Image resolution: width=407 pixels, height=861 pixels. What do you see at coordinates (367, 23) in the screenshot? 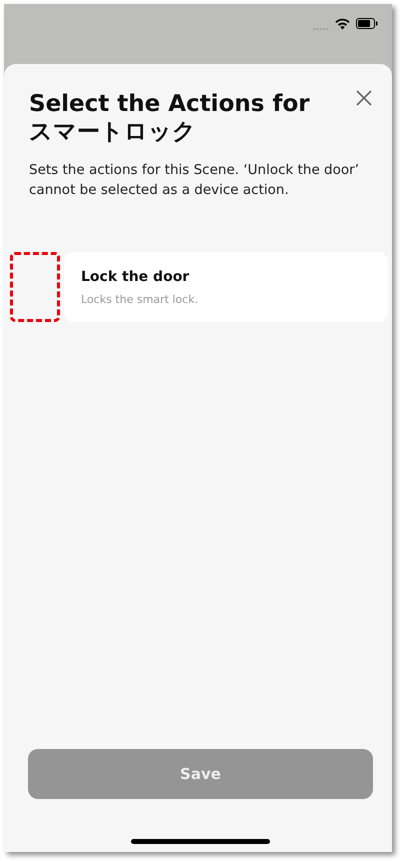
I see `battery-icon` at bounding box center [367, 23].